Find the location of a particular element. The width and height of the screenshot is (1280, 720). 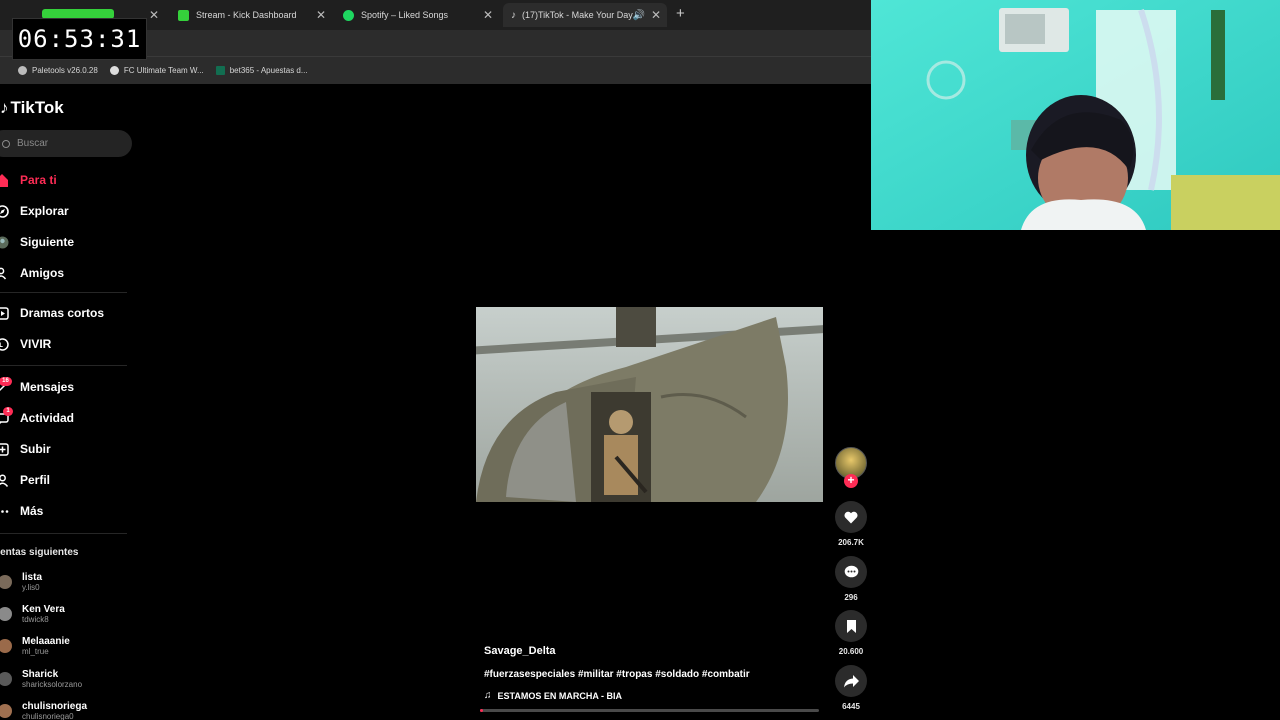

nav-label: Mensajes is located at coordinates (47, 387).